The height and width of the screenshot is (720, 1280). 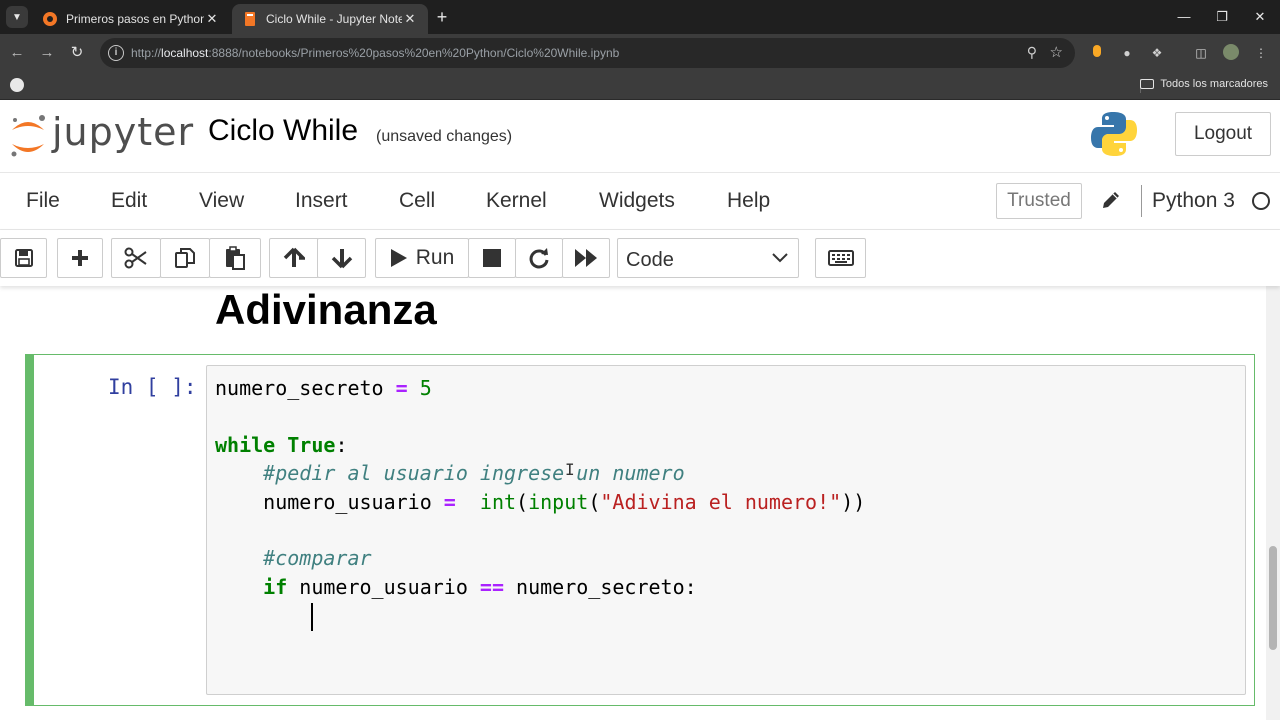 I want to click on save-floppy-icon, so click(x=23, y=258).